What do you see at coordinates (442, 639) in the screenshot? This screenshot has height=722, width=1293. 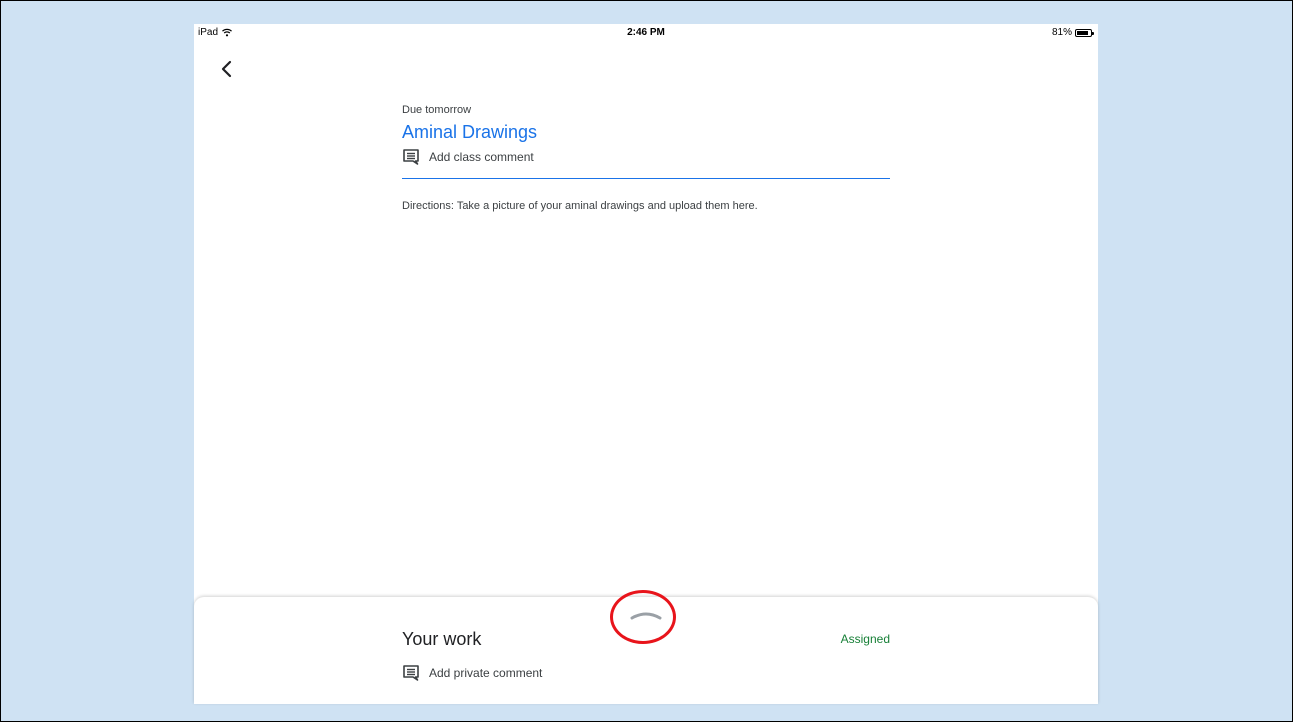 I see `your-work-title: Your work` at bounding box center [442, 639].